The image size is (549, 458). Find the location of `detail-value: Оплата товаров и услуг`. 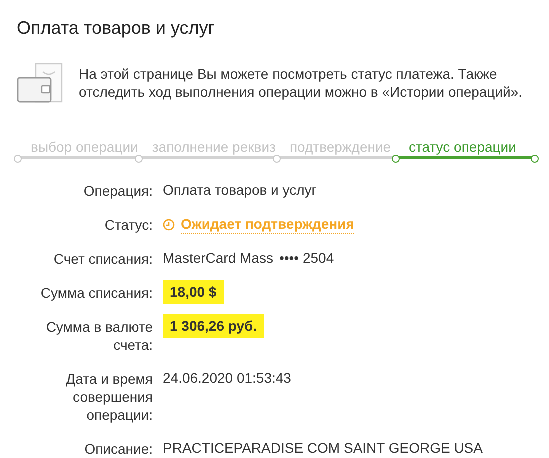

detail-value: Оплата товаров и услуг is located at coordinates (240, 190).